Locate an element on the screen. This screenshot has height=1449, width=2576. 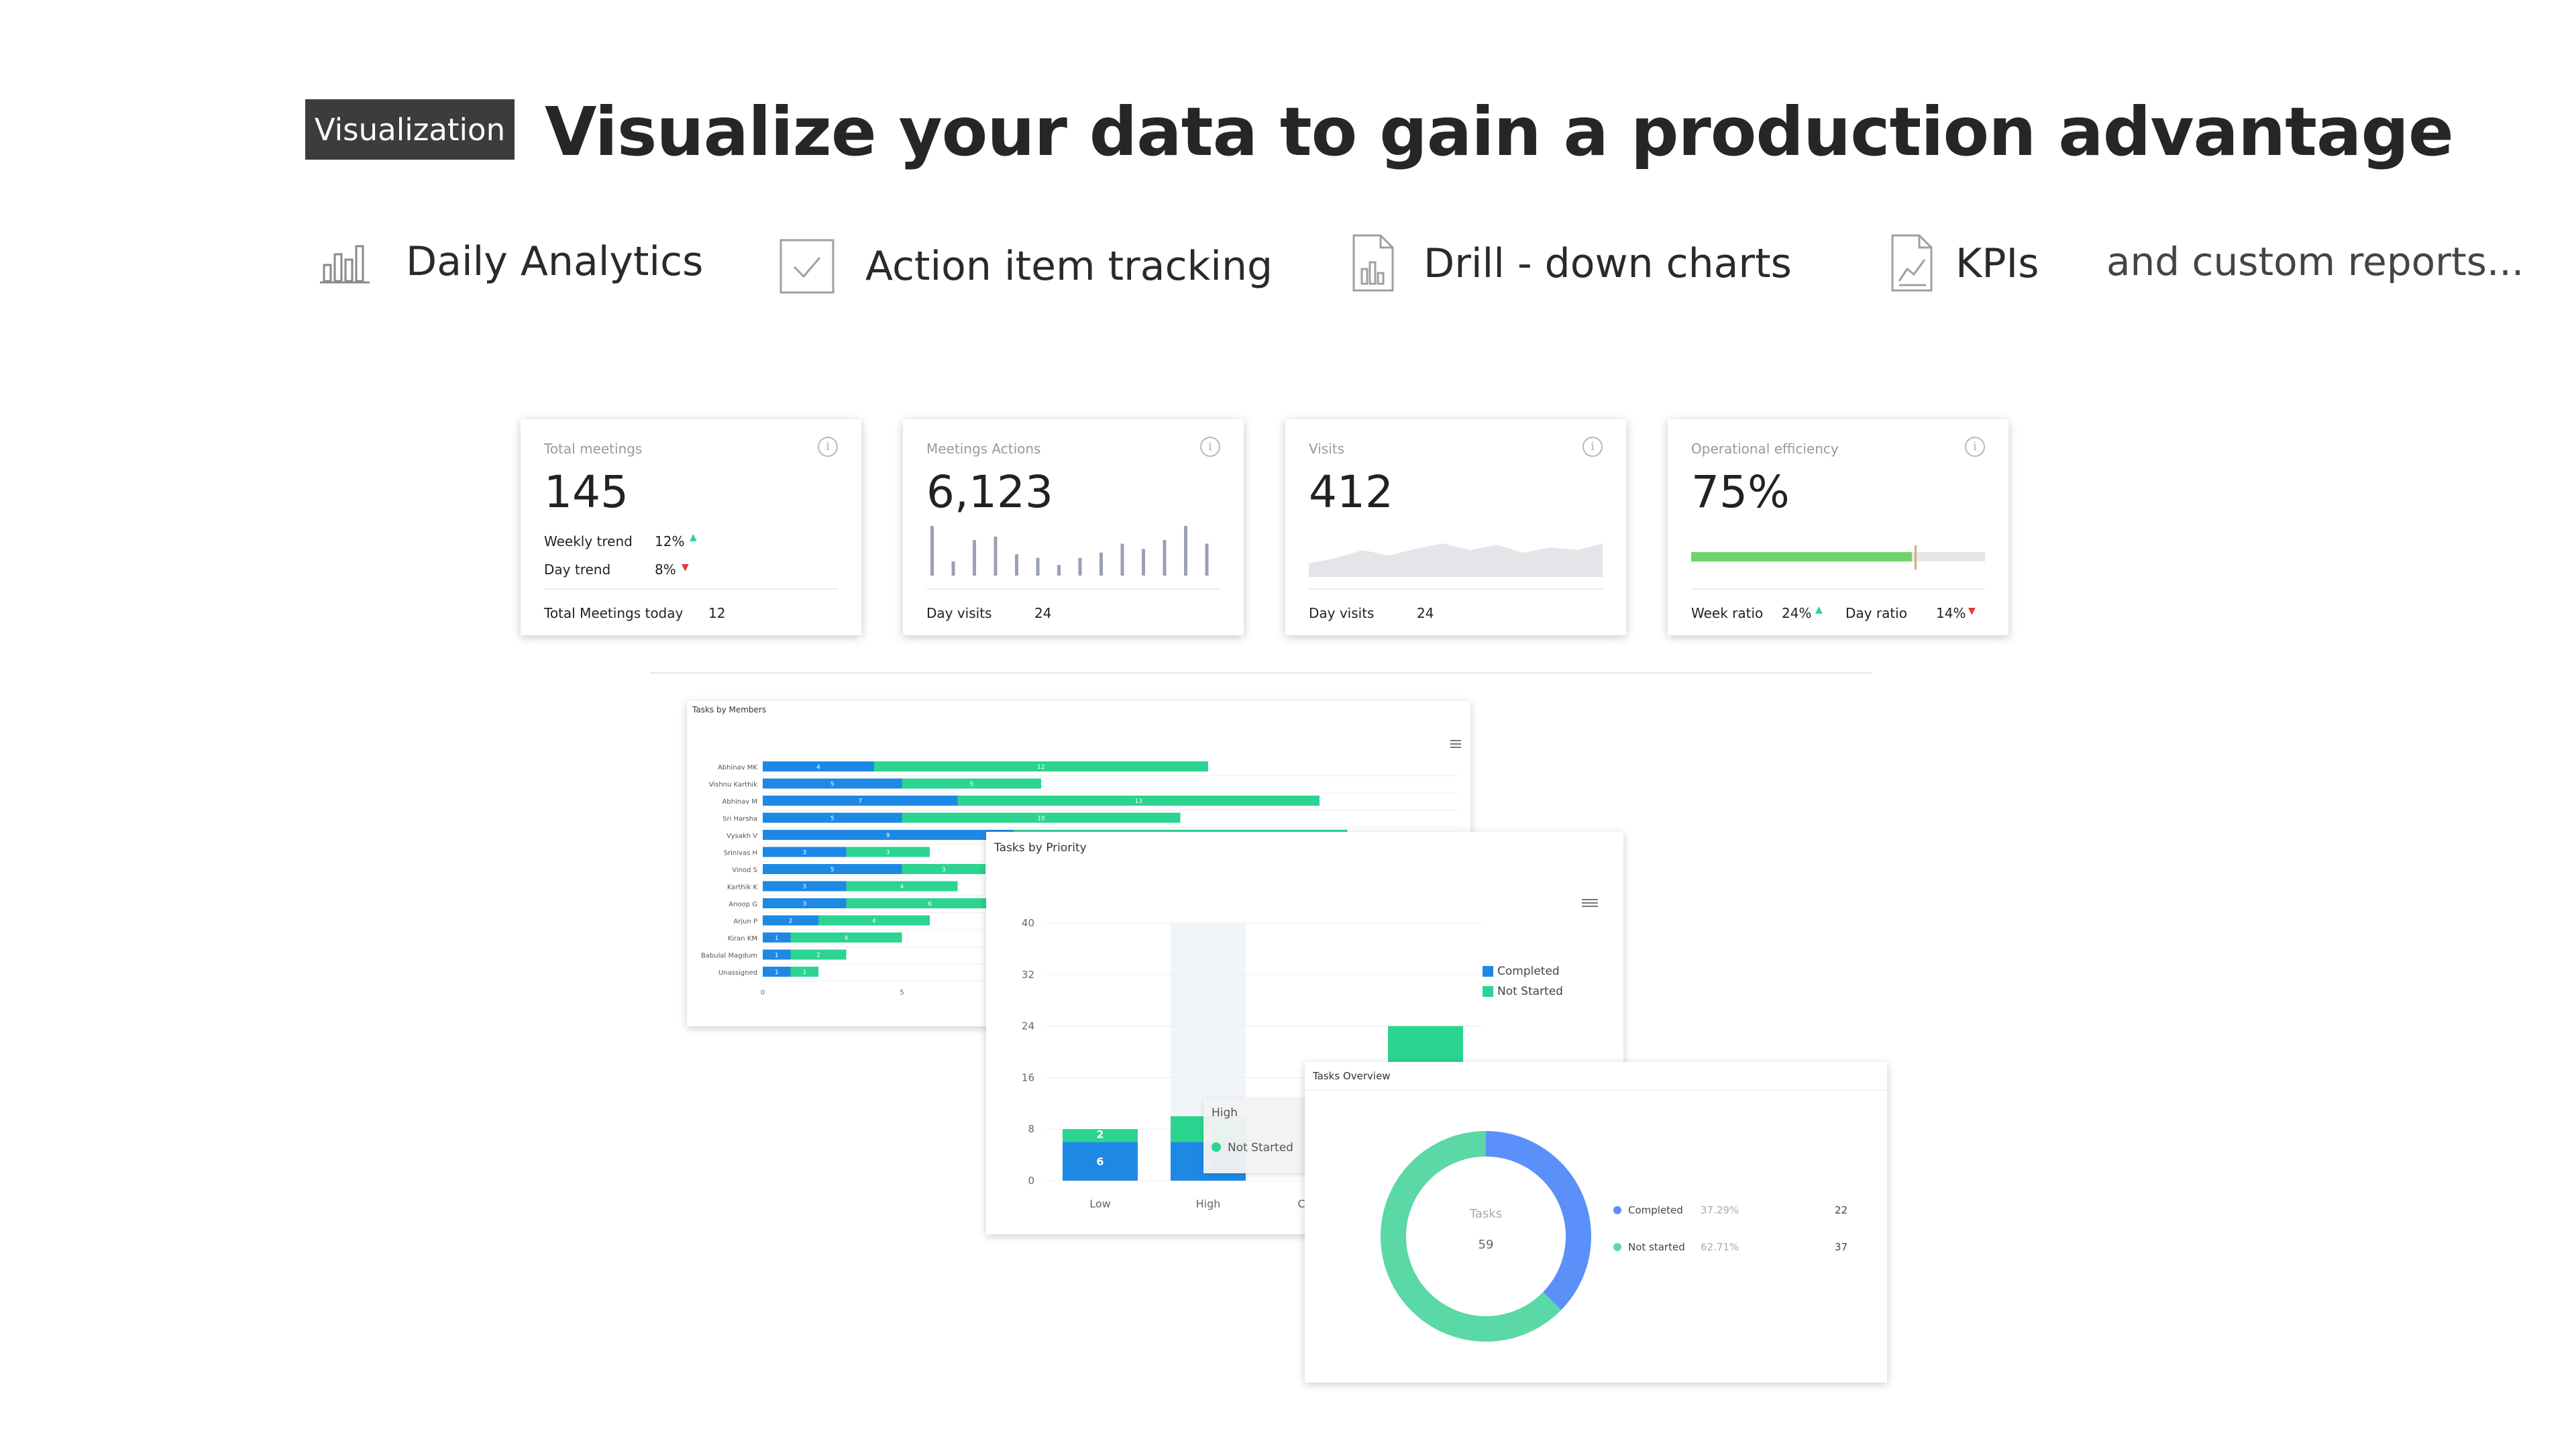
day-ratio-label: Day ratio is located at coordinates (1876, 613).